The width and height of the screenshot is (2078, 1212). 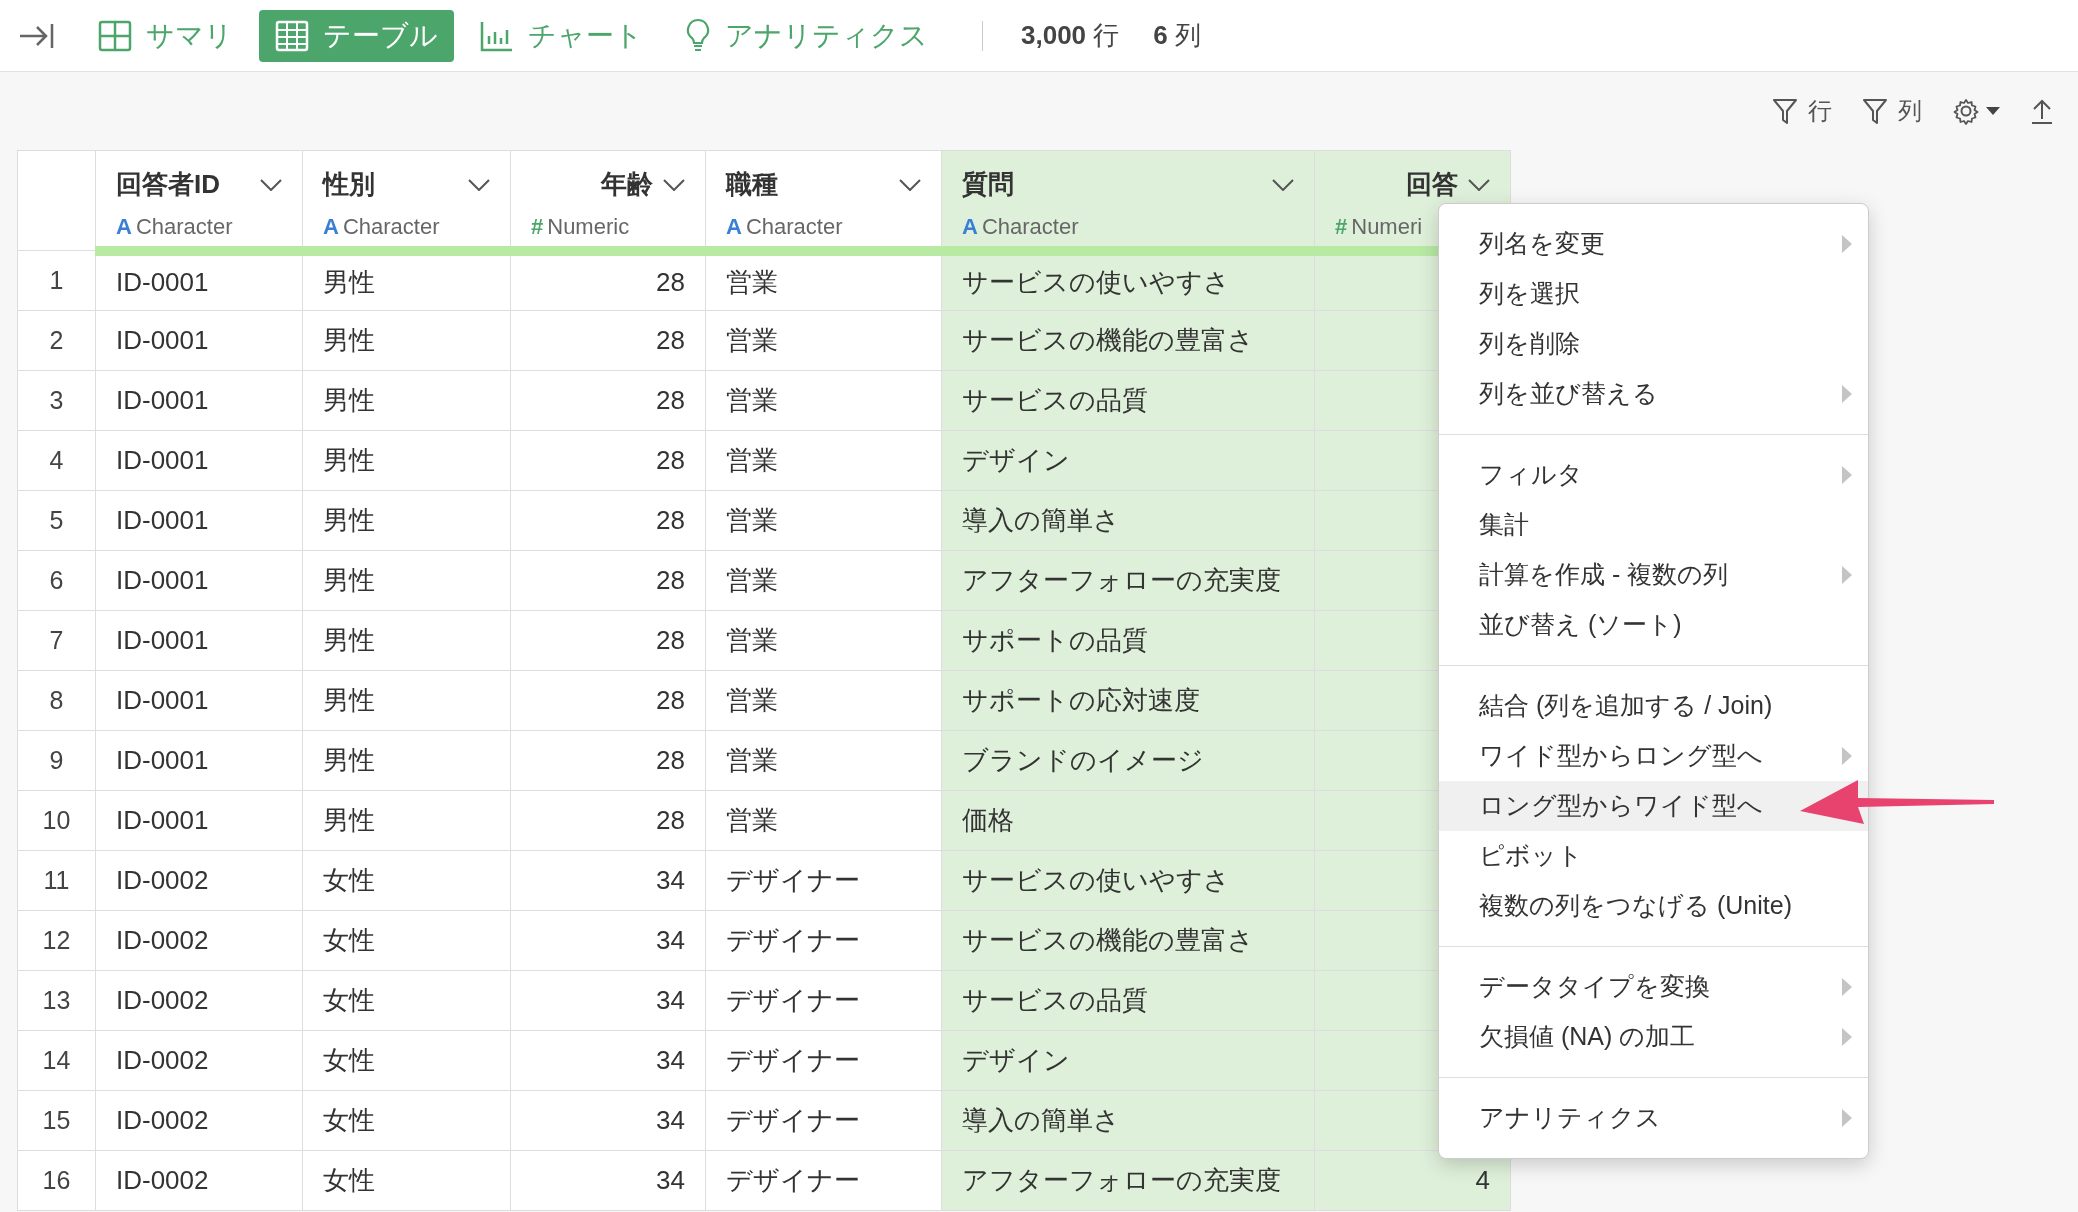 I want to click on table-cell: アフターフォローの充実度, so click(x=1128, y=1180).